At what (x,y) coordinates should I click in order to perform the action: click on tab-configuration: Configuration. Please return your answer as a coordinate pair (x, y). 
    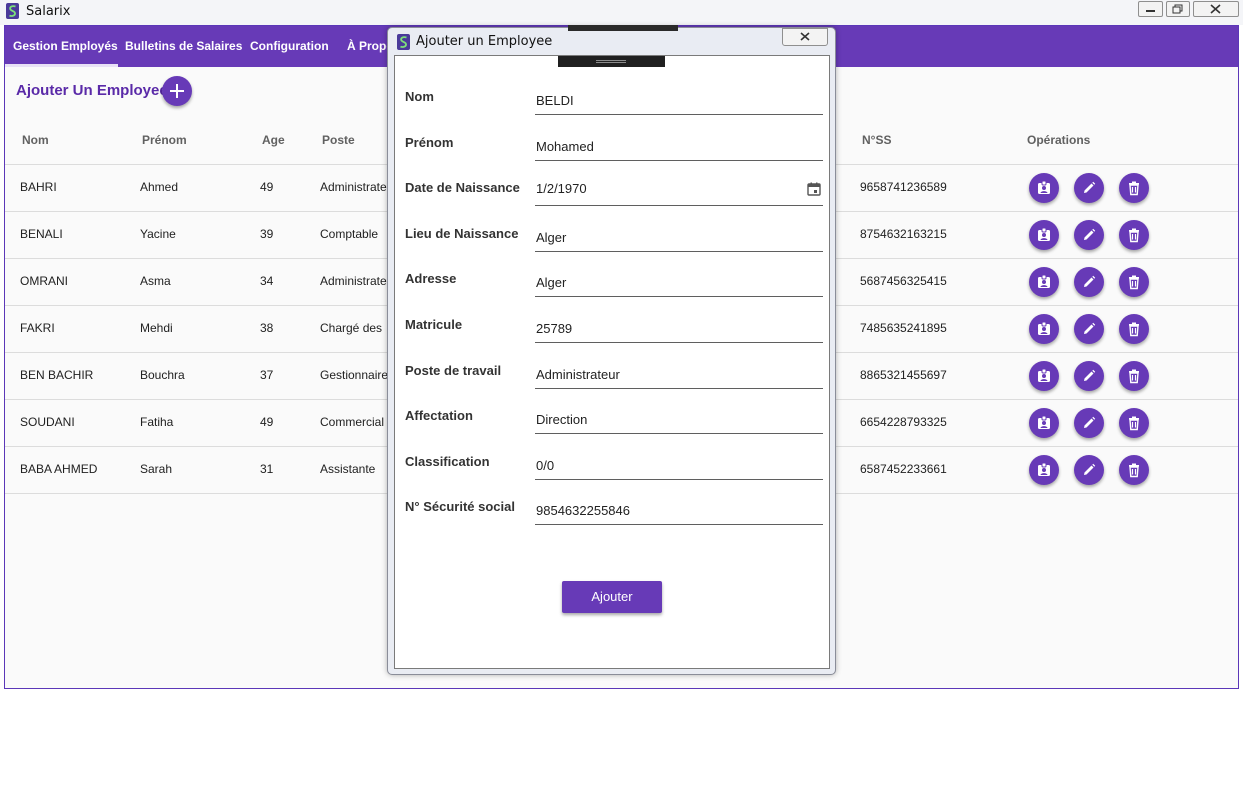
    Looking at the image, I should click on (289, 46).